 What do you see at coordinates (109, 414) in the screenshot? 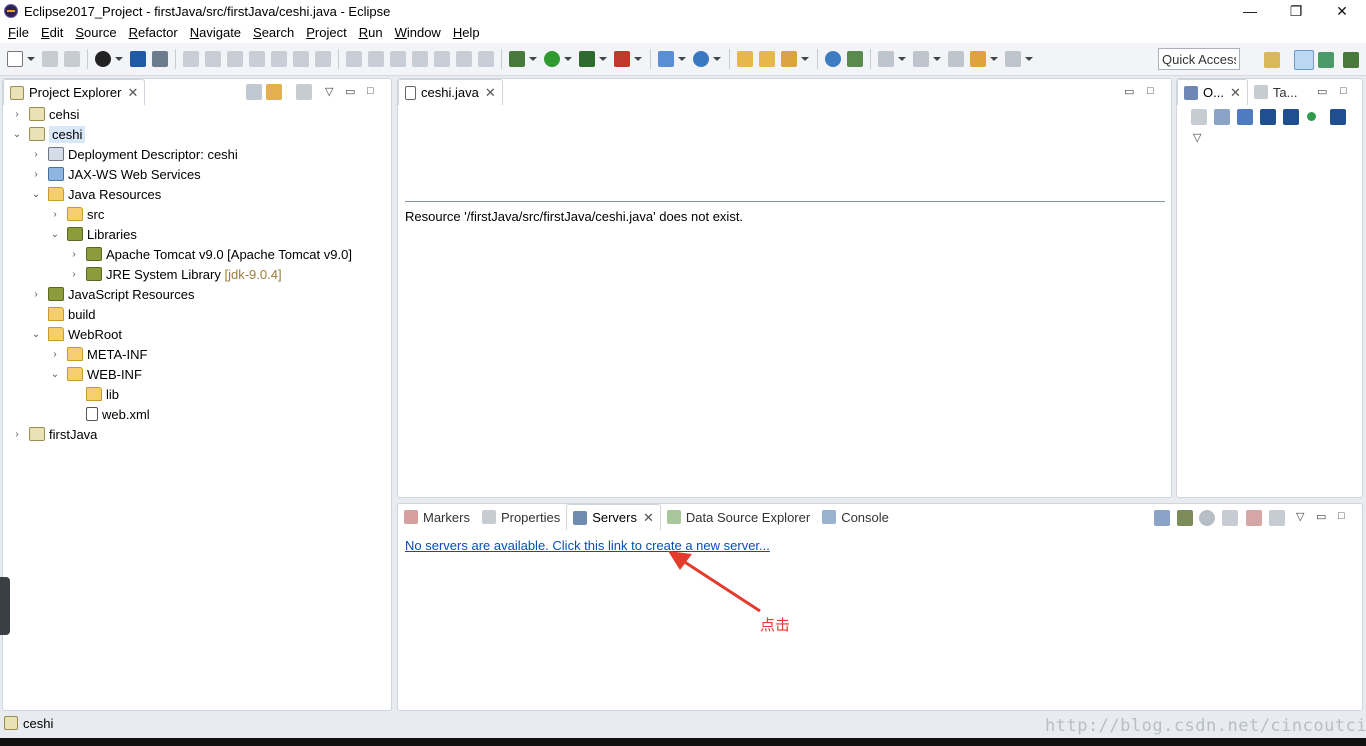
I see `tree-item-web-xml: web.xml` at bounding box center [109, 414].